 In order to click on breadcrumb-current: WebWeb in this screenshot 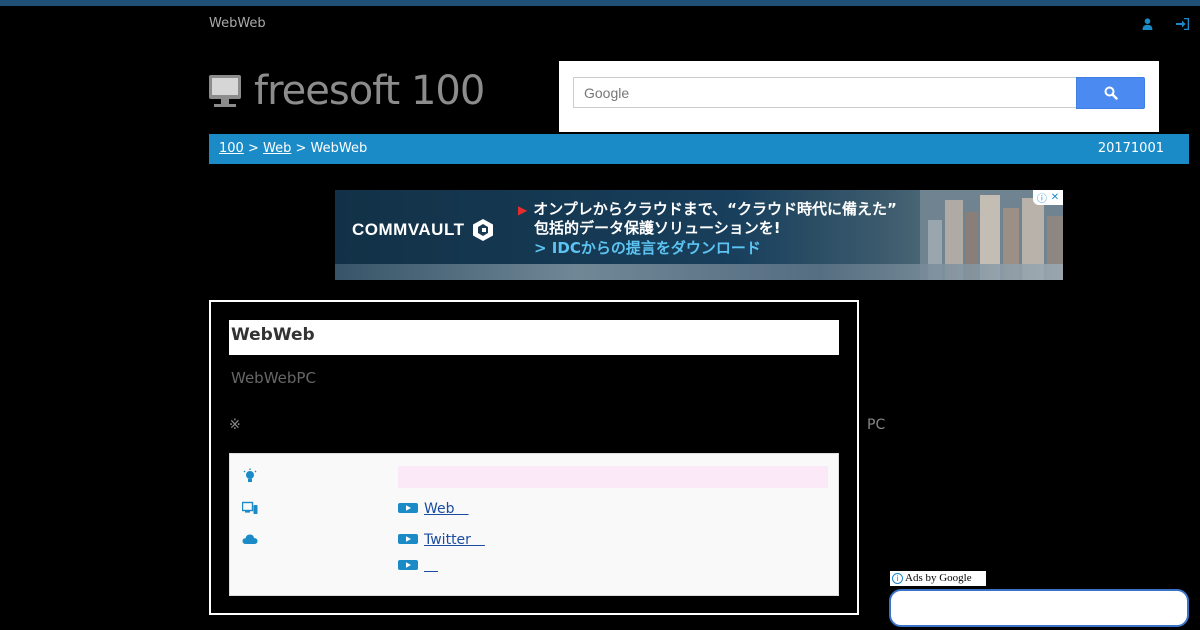, I will do `click(339, 148)`.